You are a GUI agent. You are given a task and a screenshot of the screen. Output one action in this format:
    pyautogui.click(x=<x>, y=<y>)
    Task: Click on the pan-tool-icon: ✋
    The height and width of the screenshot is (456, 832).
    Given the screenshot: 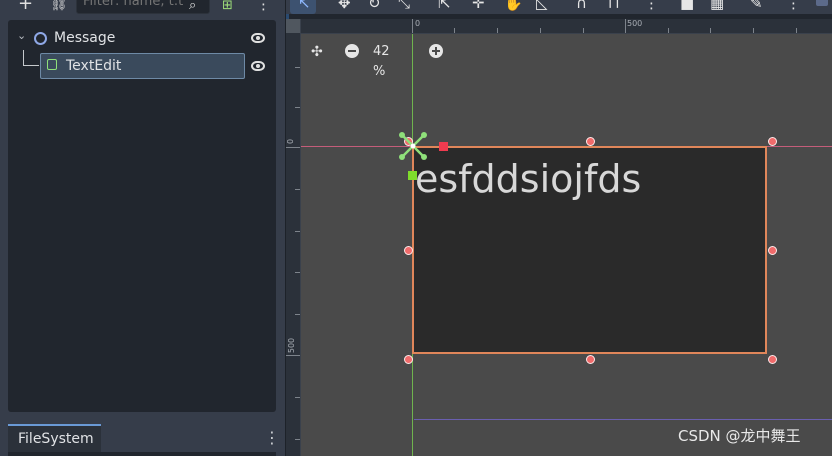 What is the action you would take?
    pyautogui.click(x=513, y=5)
    